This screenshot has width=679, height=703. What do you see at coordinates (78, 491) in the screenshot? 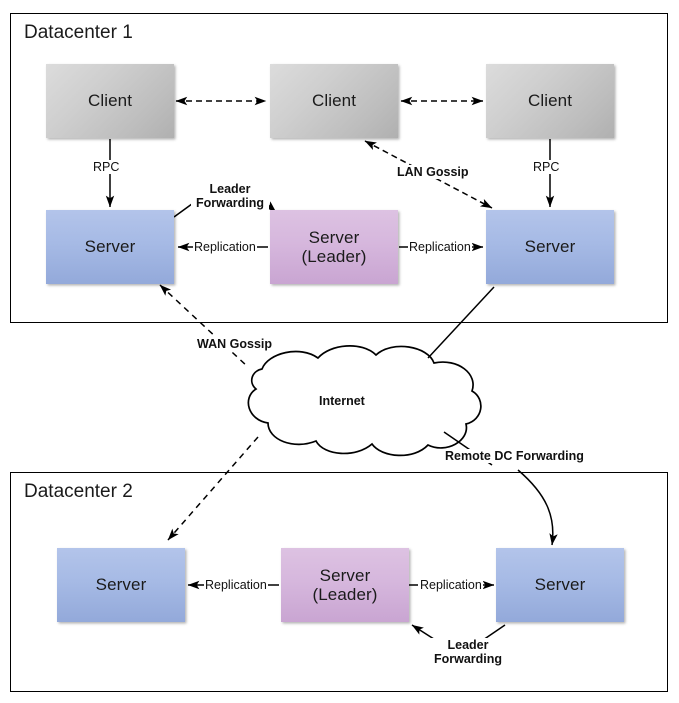
I see `datacenter-2-title: Datacenter 2` at bounding box center [78, 491].